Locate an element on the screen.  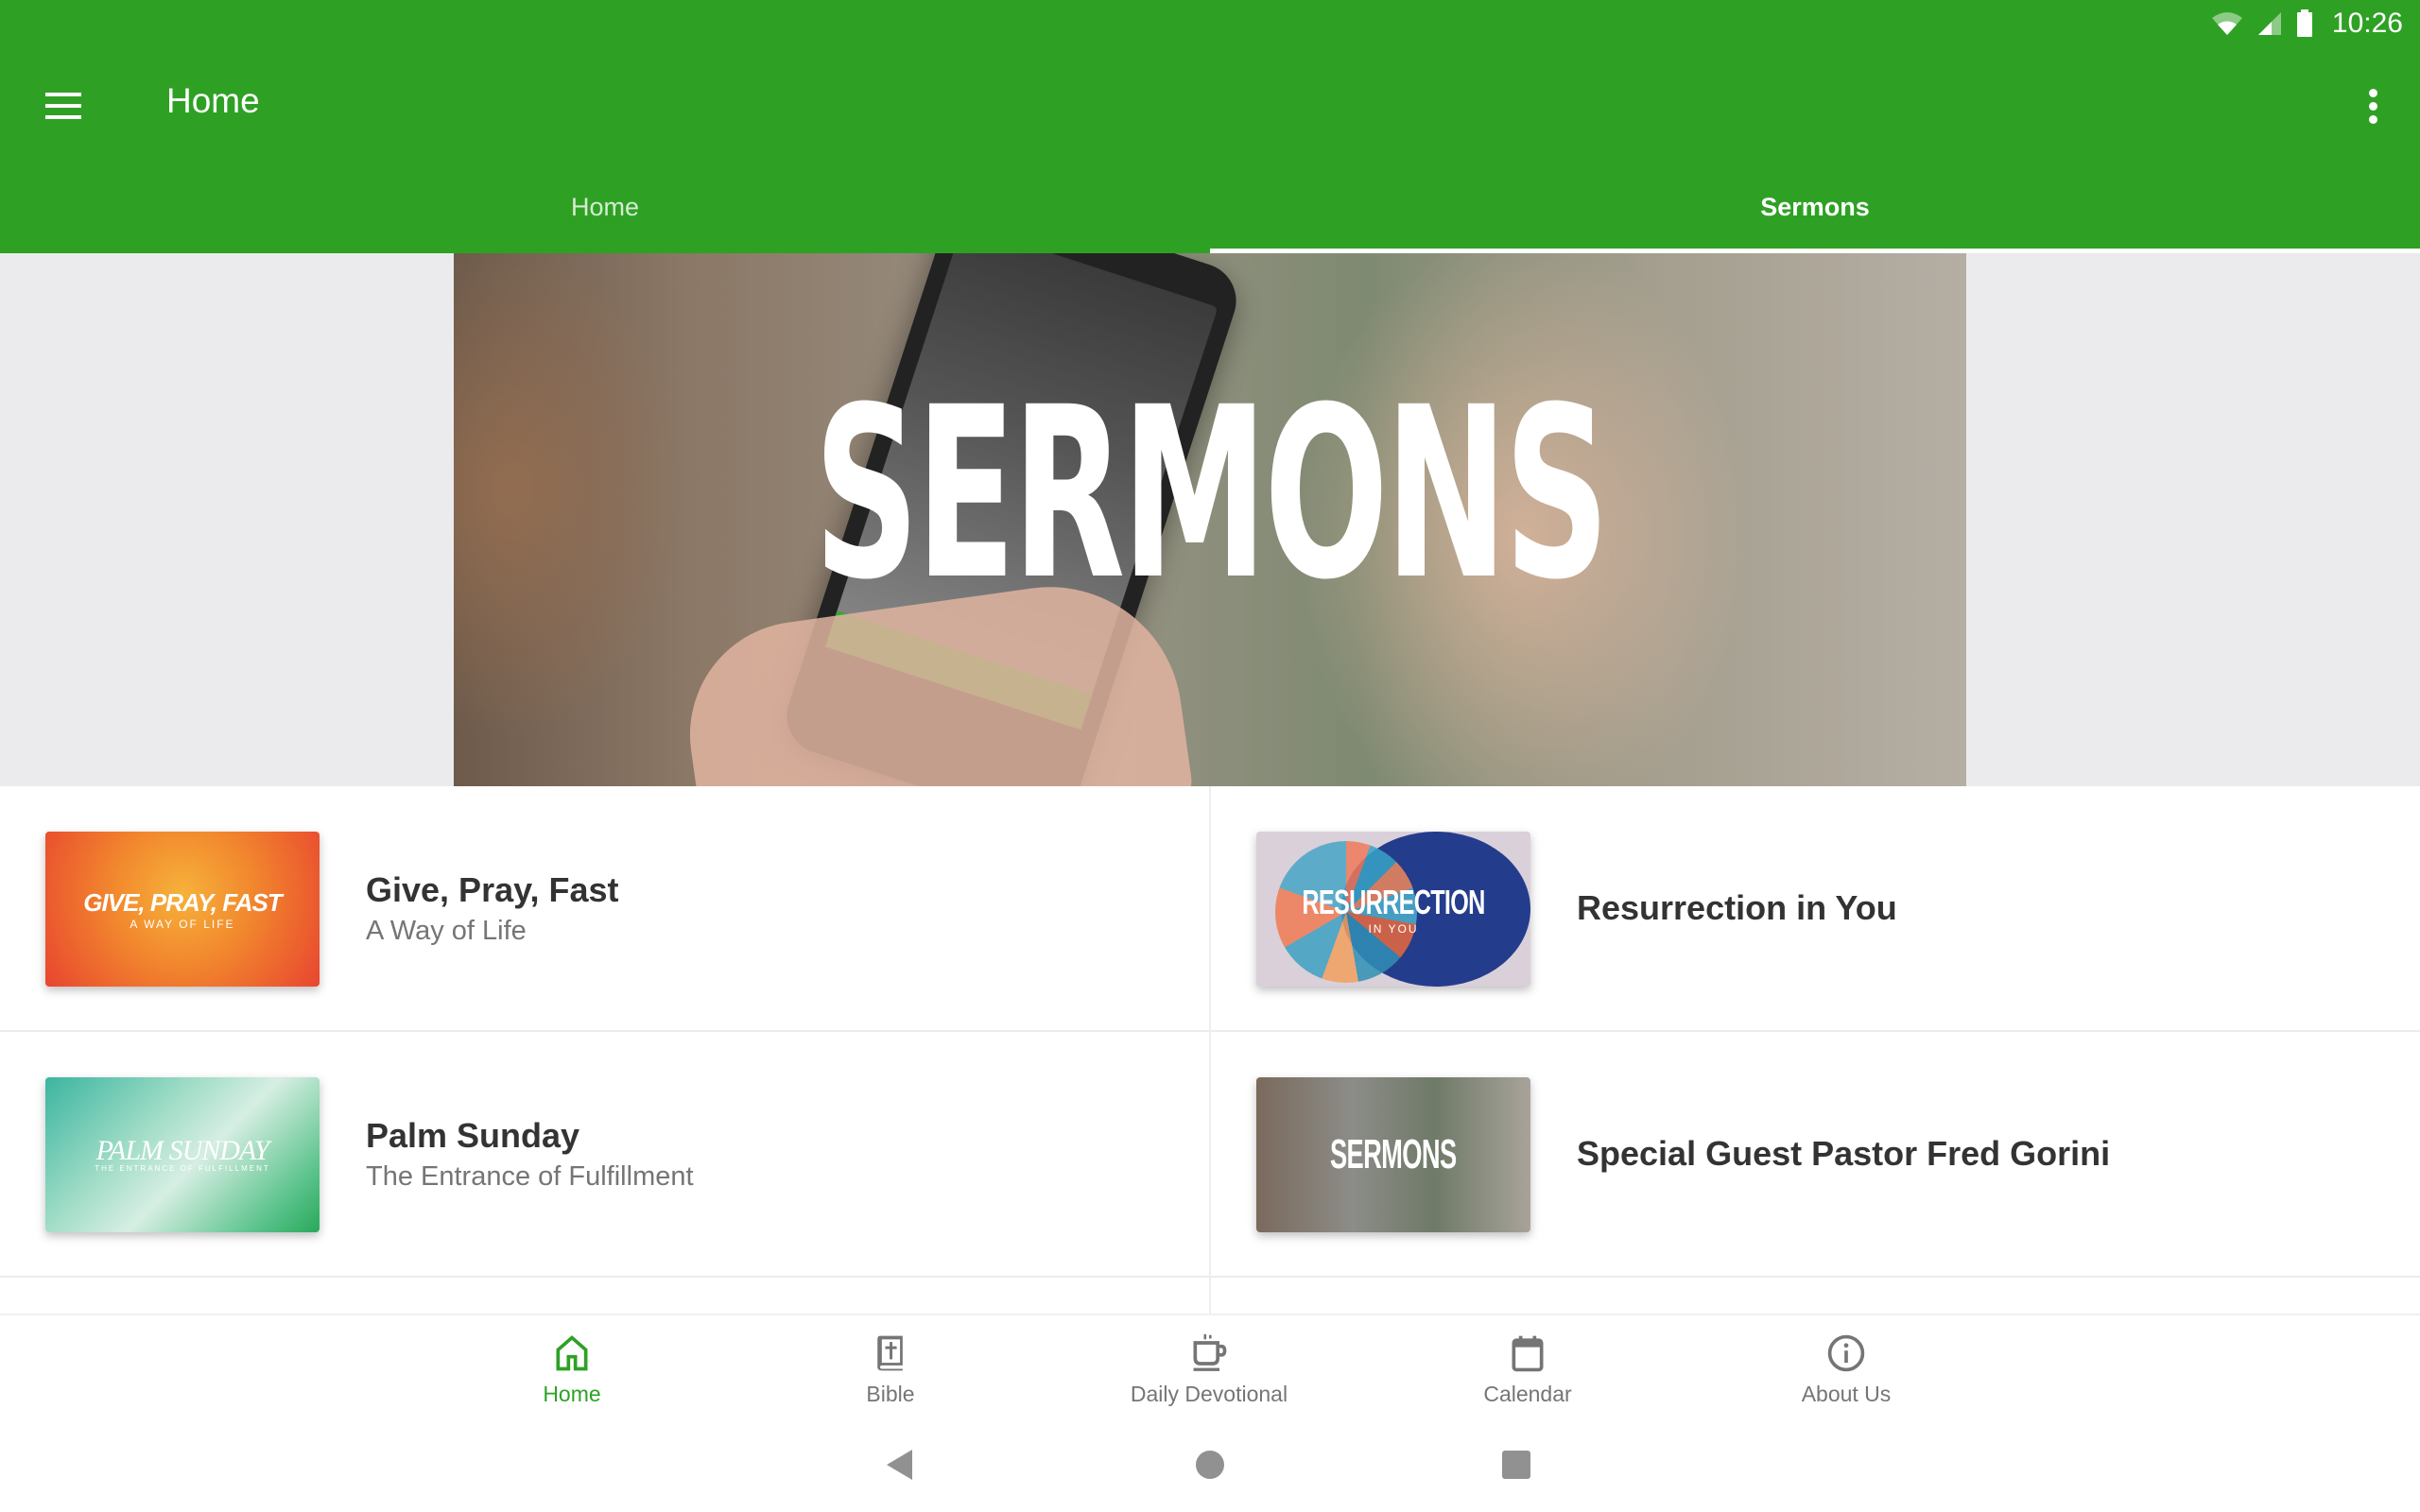
nav-home-label: Home is located at coordinates (572, 1394).